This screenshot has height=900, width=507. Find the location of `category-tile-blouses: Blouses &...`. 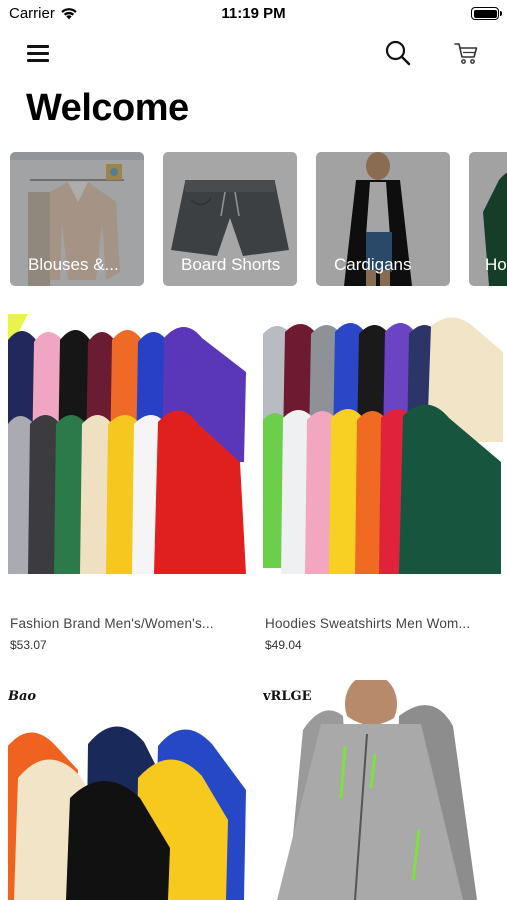

category-tile-blouses: Blouses &... is located at coordinates (77, 219).